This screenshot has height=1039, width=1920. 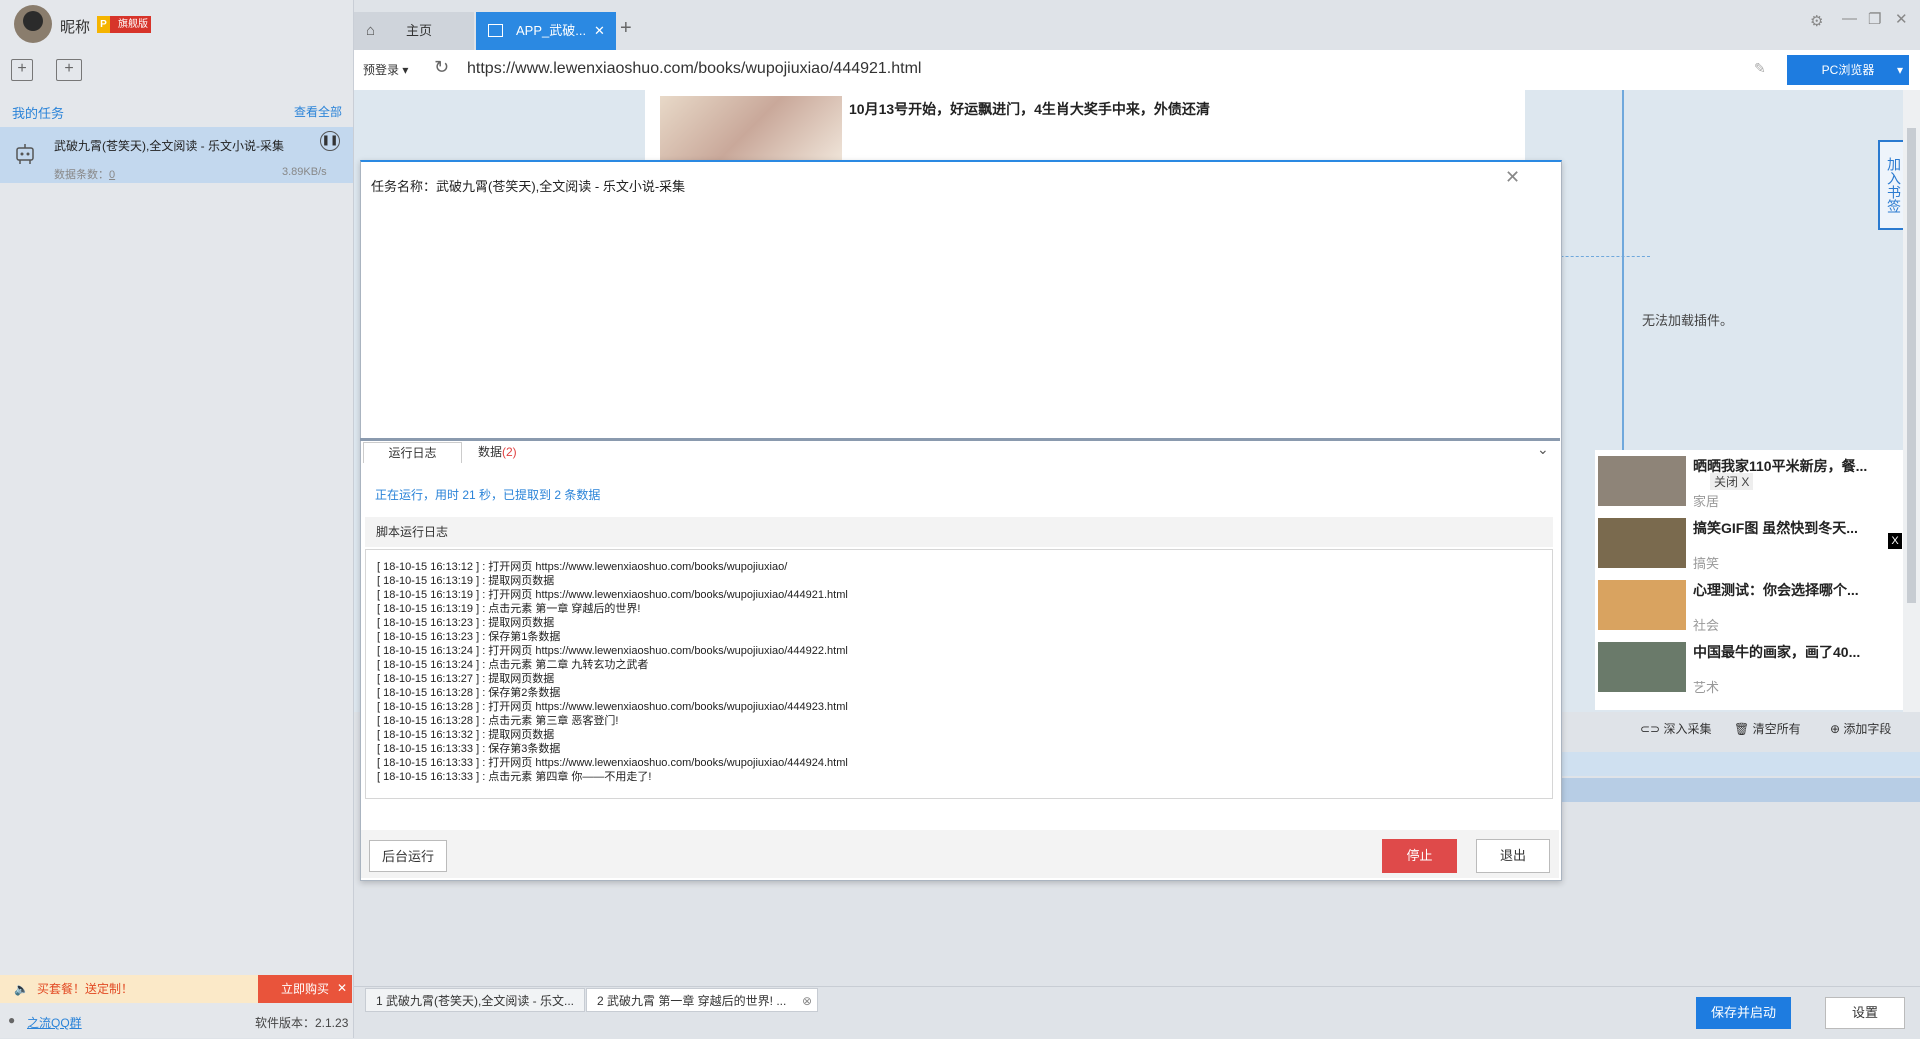 What do you see at coordinates (1742, 729) in the screenshot?
I see `trash-icon: 🗑` at bounding box center [1742, 729].